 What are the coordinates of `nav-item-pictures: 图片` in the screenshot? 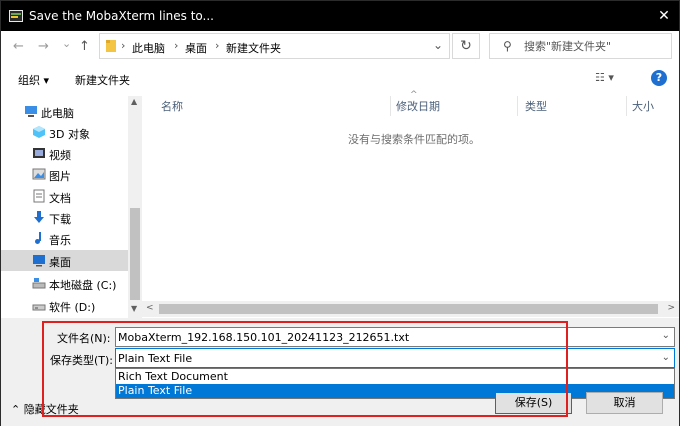 It's located at (64, 174).